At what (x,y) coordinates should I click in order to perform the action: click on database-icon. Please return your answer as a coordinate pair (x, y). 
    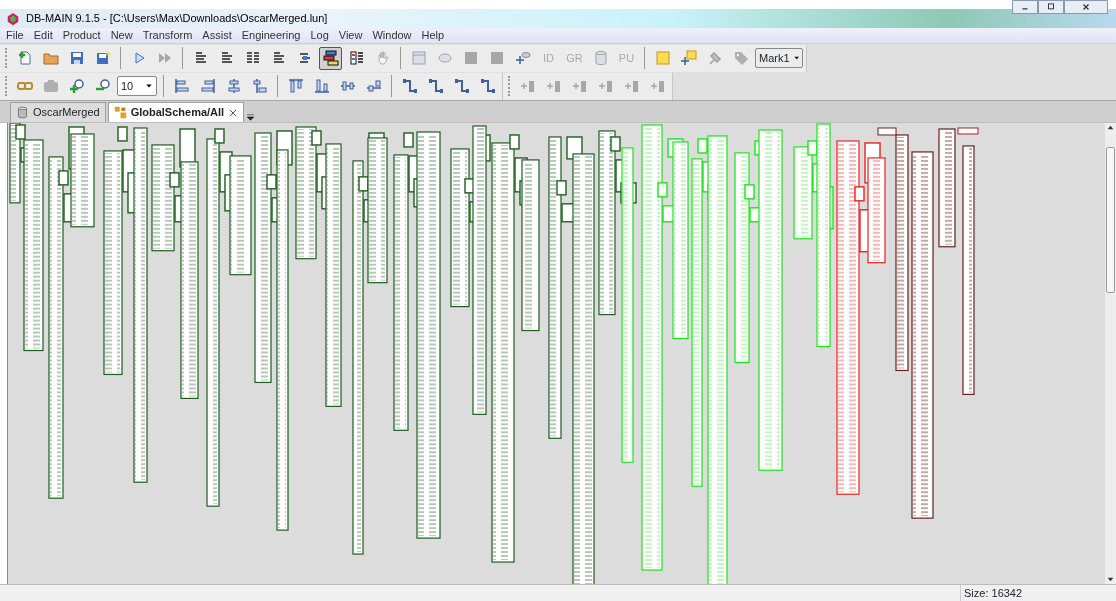
    Looking at the image, I should click on (22, 112).